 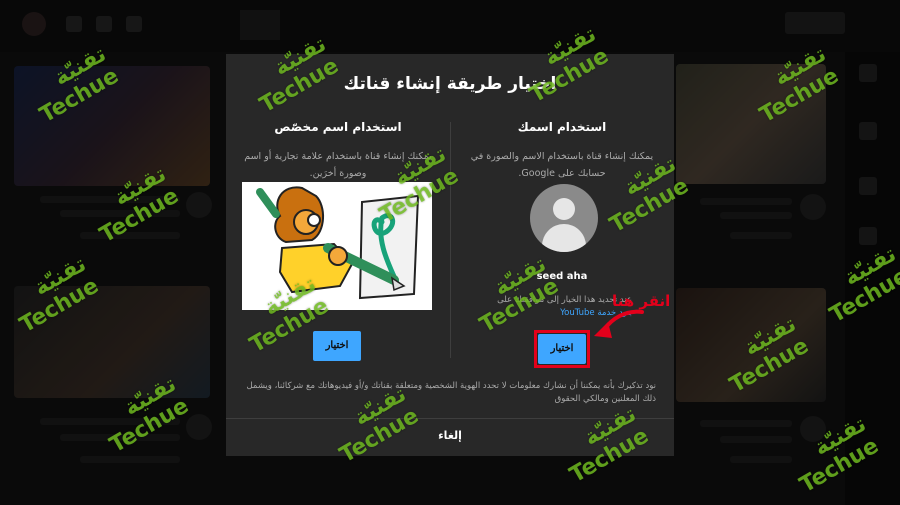 What do you see at coordinates (337, 246) in the screenshot?
I see `custom-name-illustration` at bounding box center [337, 246].